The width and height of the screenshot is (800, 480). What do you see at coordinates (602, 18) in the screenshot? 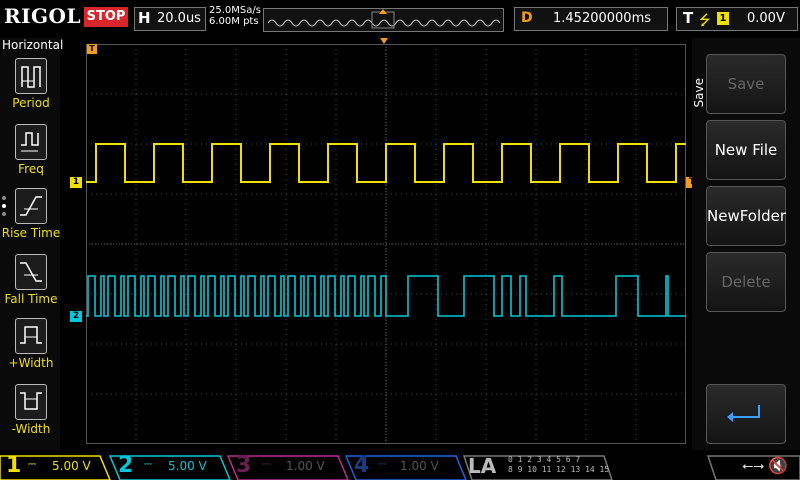
I see `delay-value: 1.45200000ms` at bounding box center [602, 18].